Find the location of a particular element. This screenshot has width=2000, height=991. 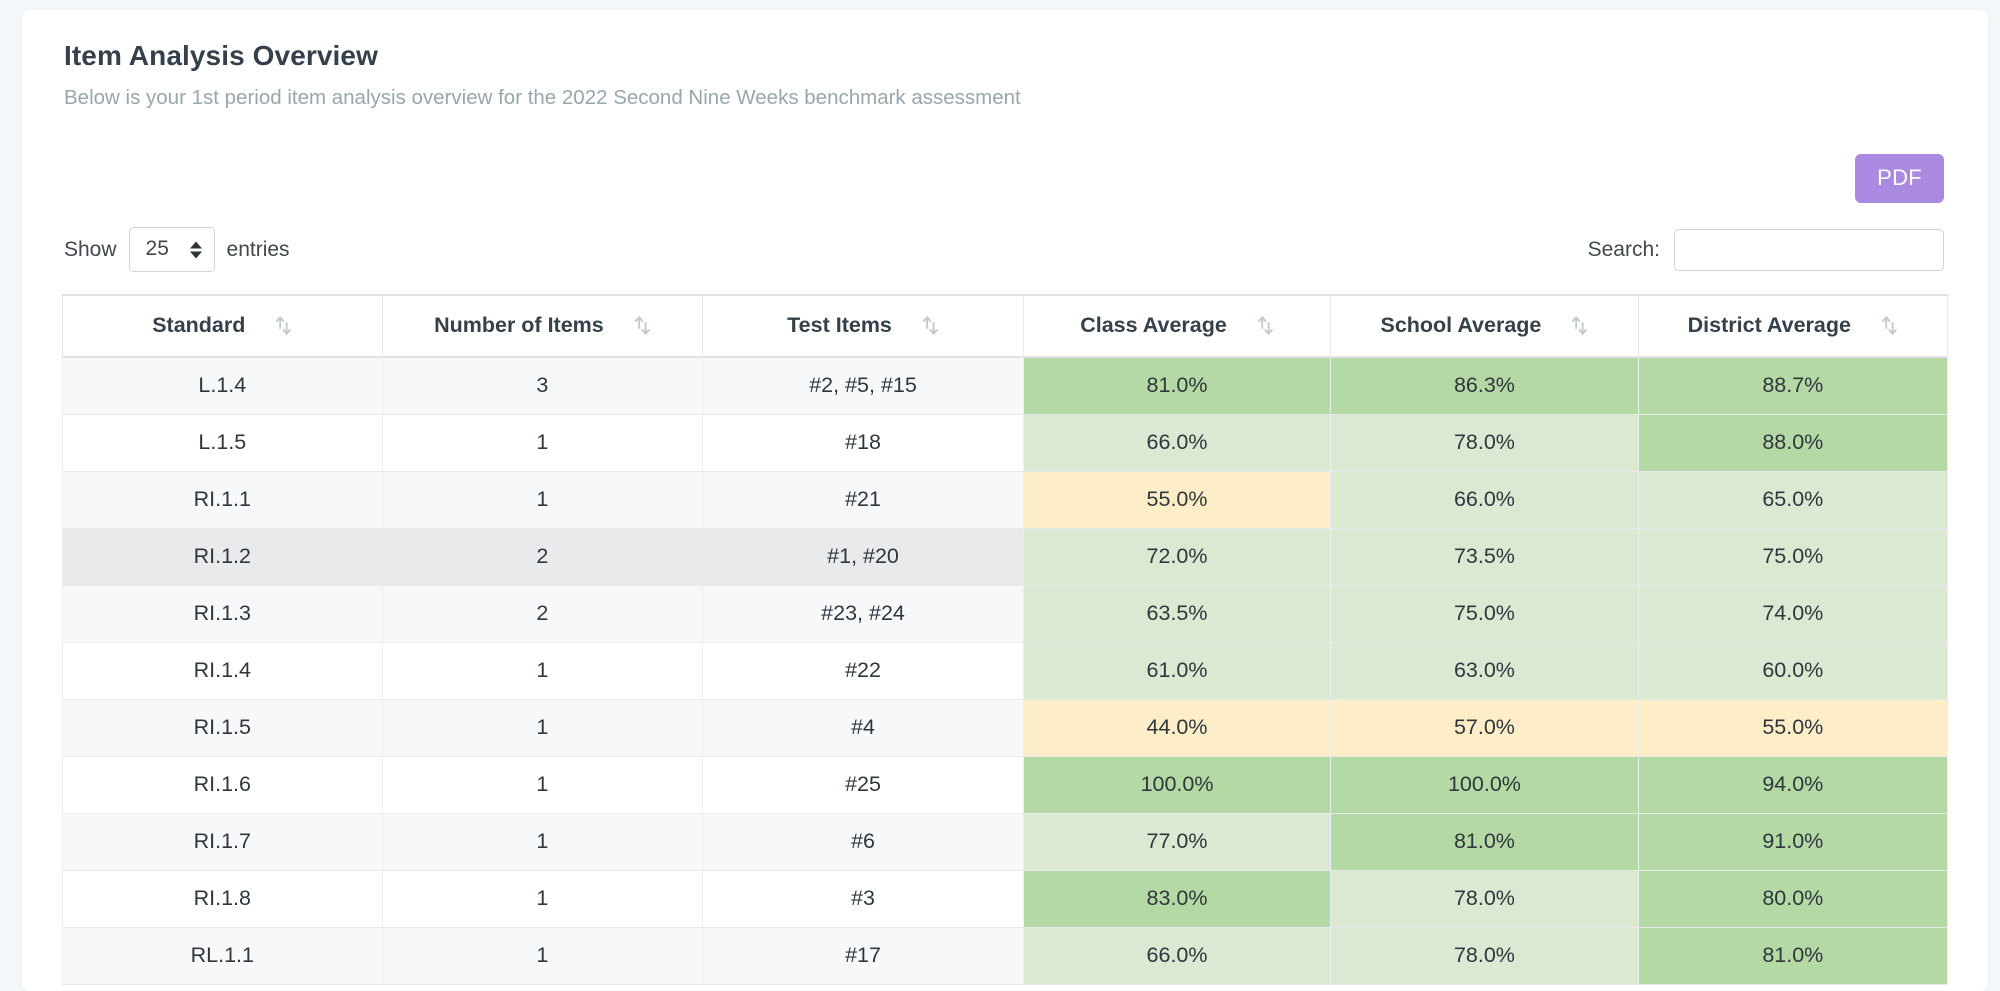

column-header-number-of-items: Number of Items is located at coordinates (543, 326).